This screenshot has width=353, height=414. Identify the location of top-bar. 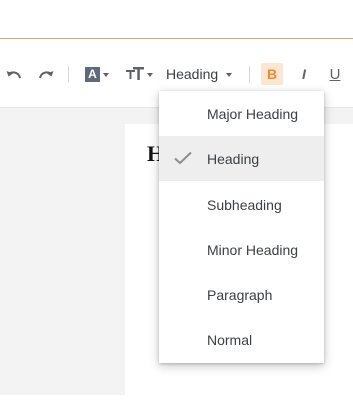
(176, 19).